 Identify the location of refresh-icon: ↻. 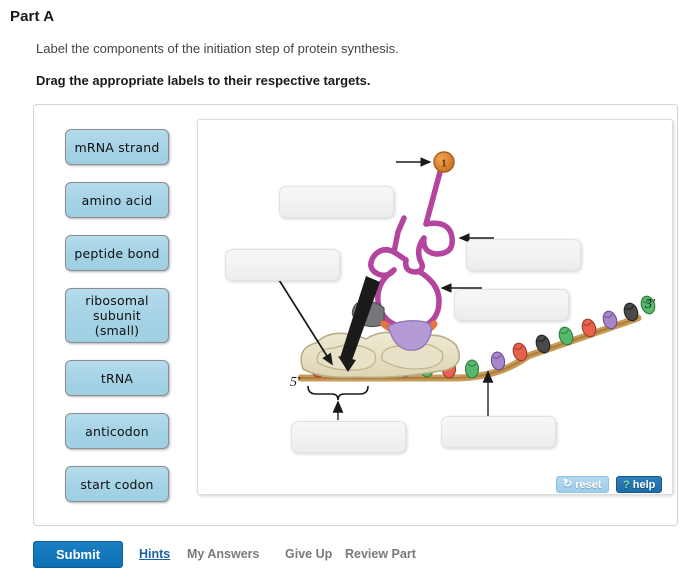
(568, 484).